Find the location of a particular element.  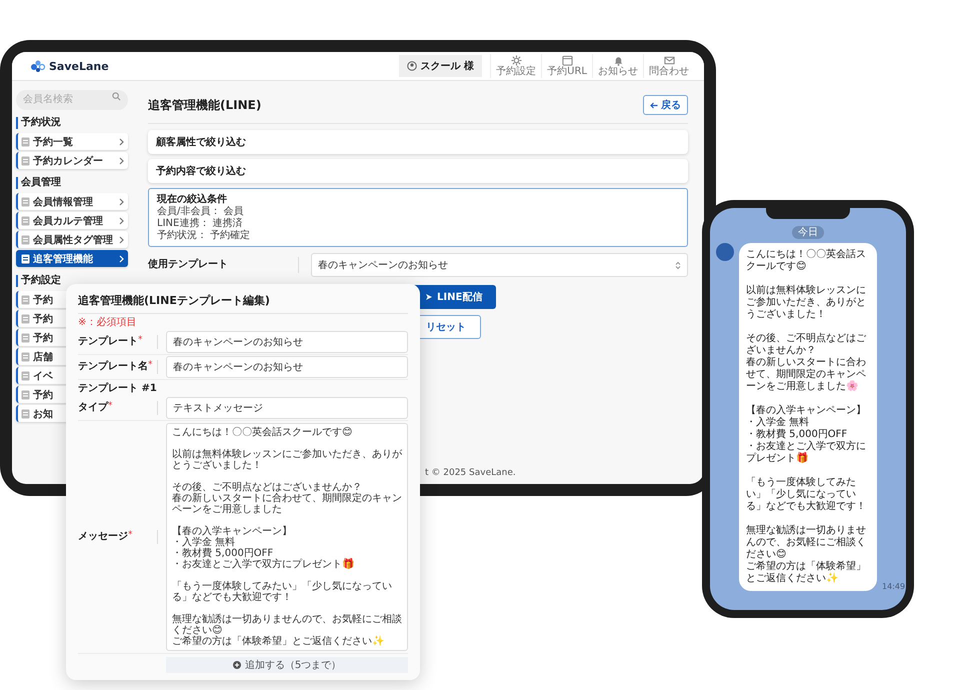

section-heading: 予約設定 is located at coordinates (38, 281).